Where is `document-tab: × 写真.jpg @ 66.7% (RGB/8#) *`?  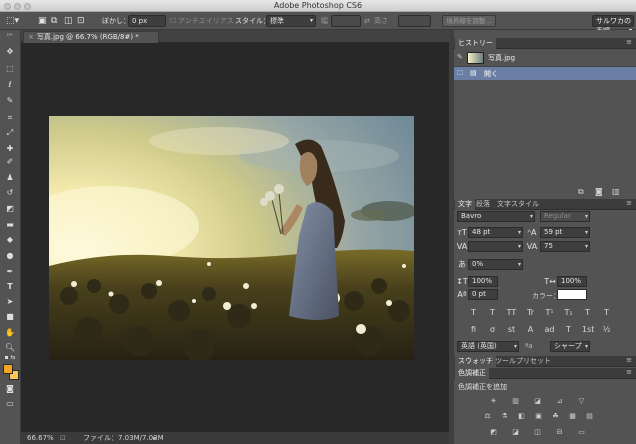 document-tab: × 写真.jpg @ 66.7% (RGB/8#) * is located at coordinates (91, 37).